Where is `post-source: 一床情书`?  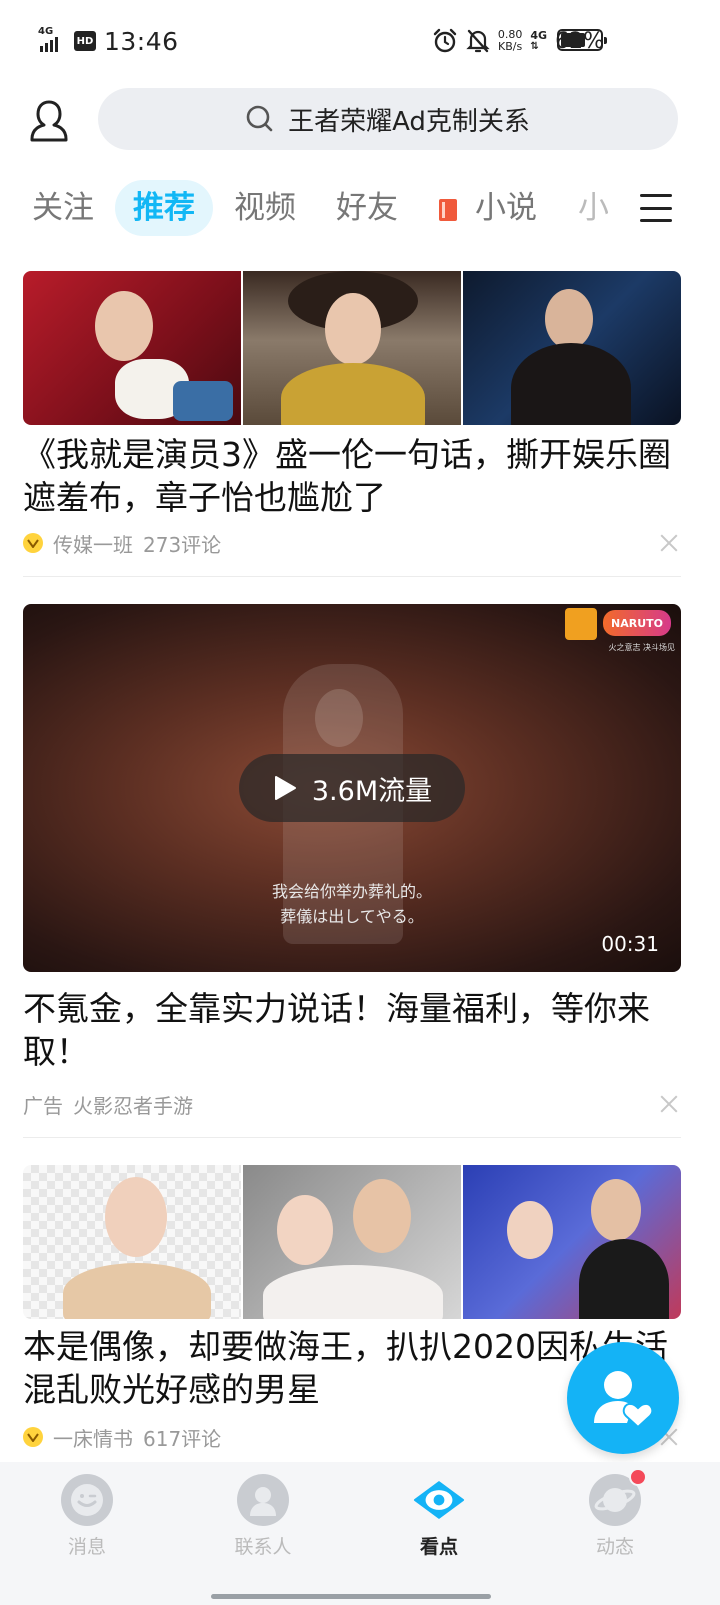
post-source: 一床情书 is located at coordinates (93, 1437).